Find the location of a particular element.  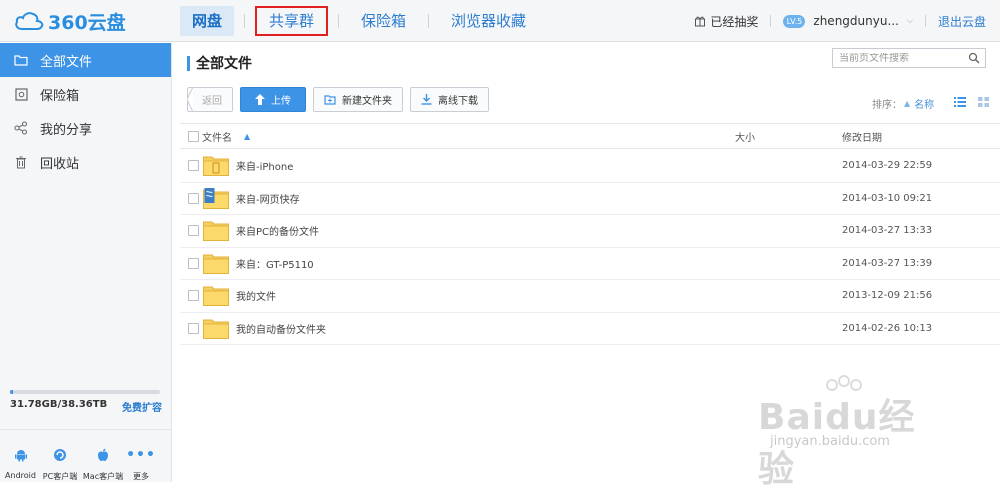

cloud-logo-icon is located at coordinates (29, 21).